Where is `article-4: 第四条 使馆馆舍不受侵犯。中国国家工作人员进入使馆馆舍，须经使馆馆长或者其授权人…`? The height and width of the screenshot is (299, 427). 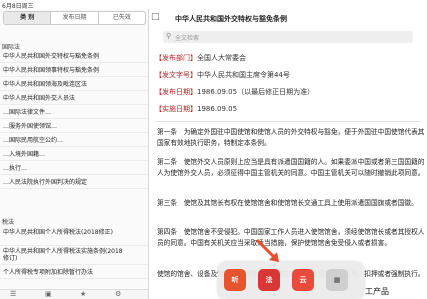 article-4: 第四条 使馆馆舍不受侵犯。中国国家工作人员进入使馆馆舍，须经使馆馆长或者其授权人… is located at coordinates (291, 237).